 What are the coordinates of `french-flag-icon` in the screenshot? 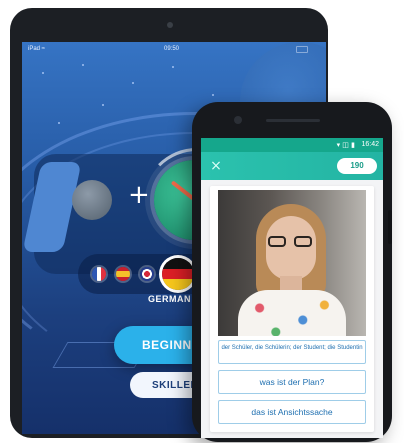 It's located at (99, 274).